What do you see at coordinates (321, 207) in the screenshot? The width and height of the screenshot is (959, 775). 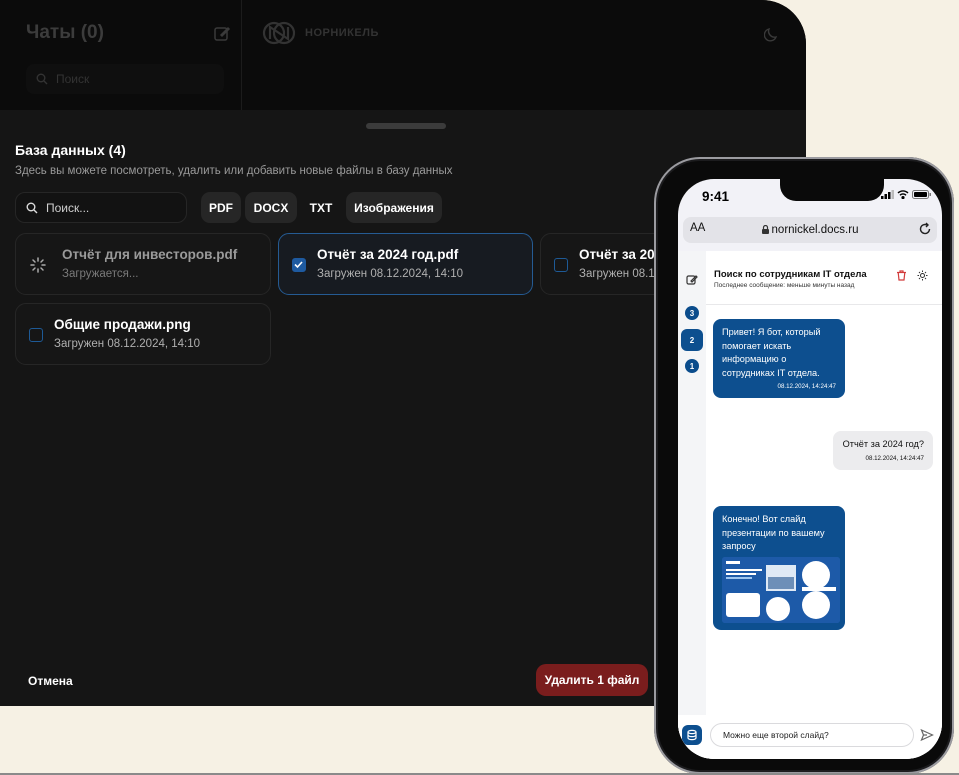 I see `filter-txt: TXT` at bounding box center [321, 207].